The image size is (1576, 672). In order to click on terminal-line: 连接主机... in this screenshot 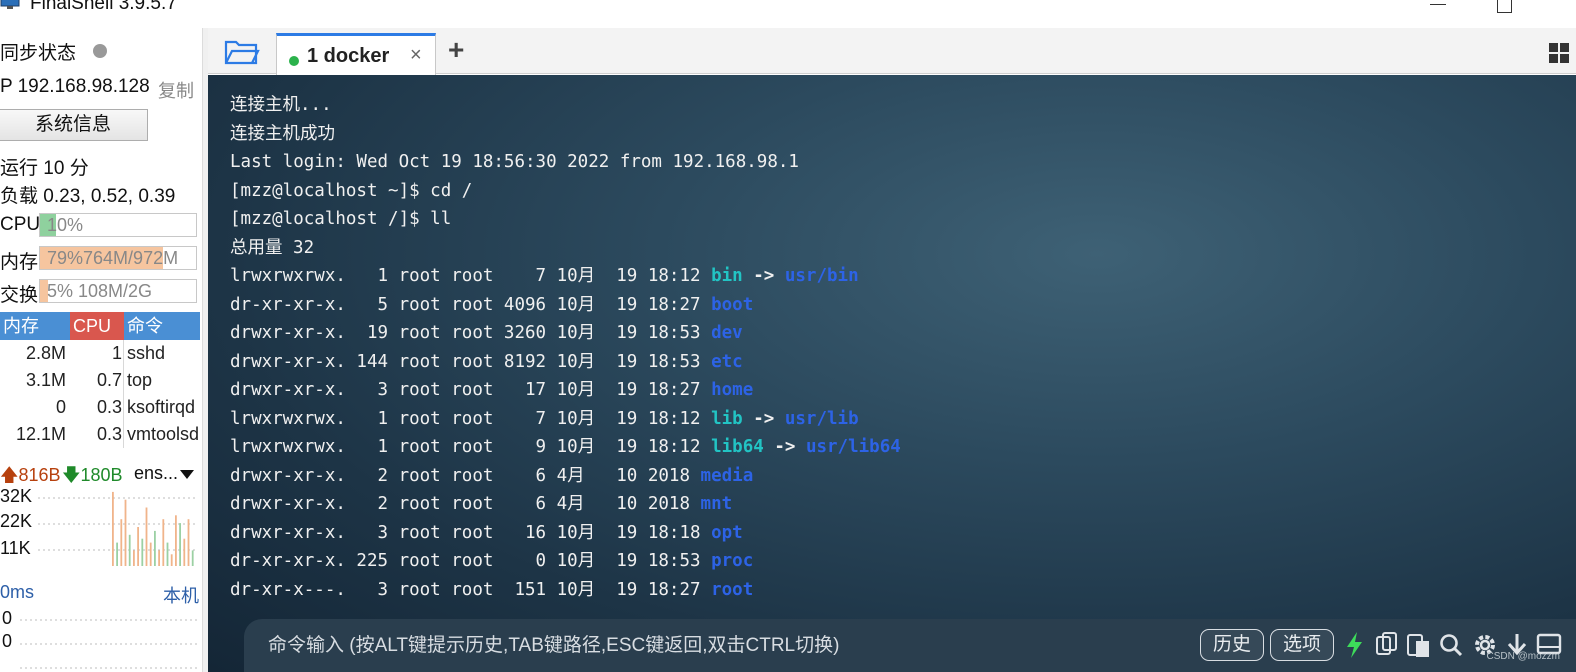, I will do `click(565, 105)`.